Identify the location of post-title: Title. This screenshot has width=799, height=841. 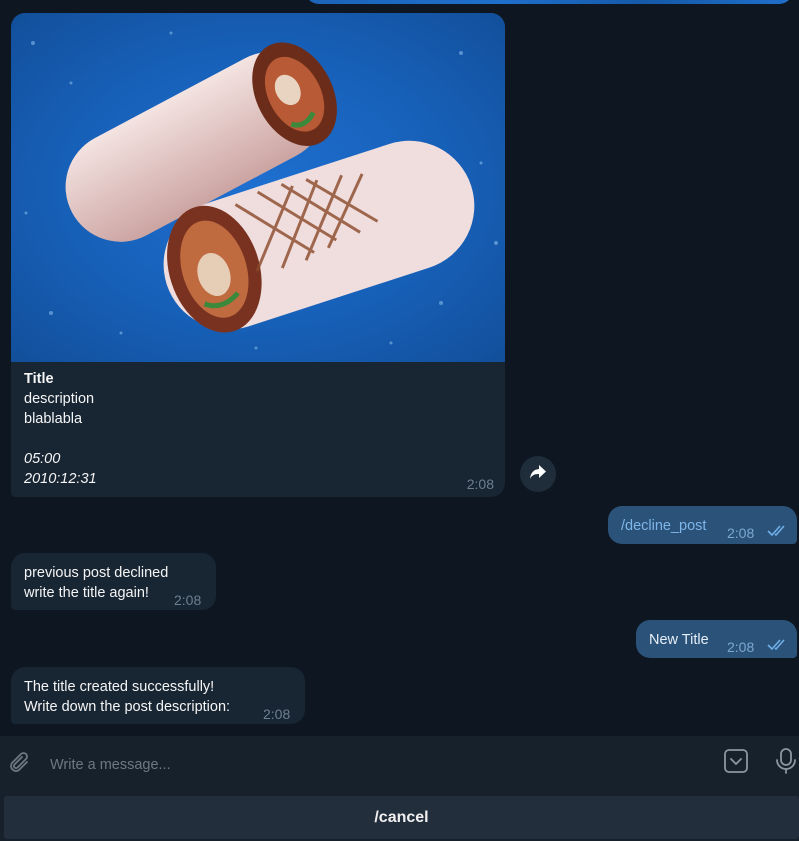
(39, 379).